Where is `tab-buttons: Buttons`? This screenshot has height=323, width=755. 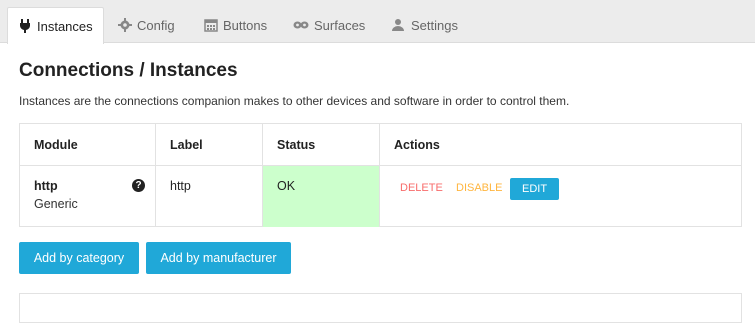 tab-buttons: Buttons is located at coordinates (235, 25).